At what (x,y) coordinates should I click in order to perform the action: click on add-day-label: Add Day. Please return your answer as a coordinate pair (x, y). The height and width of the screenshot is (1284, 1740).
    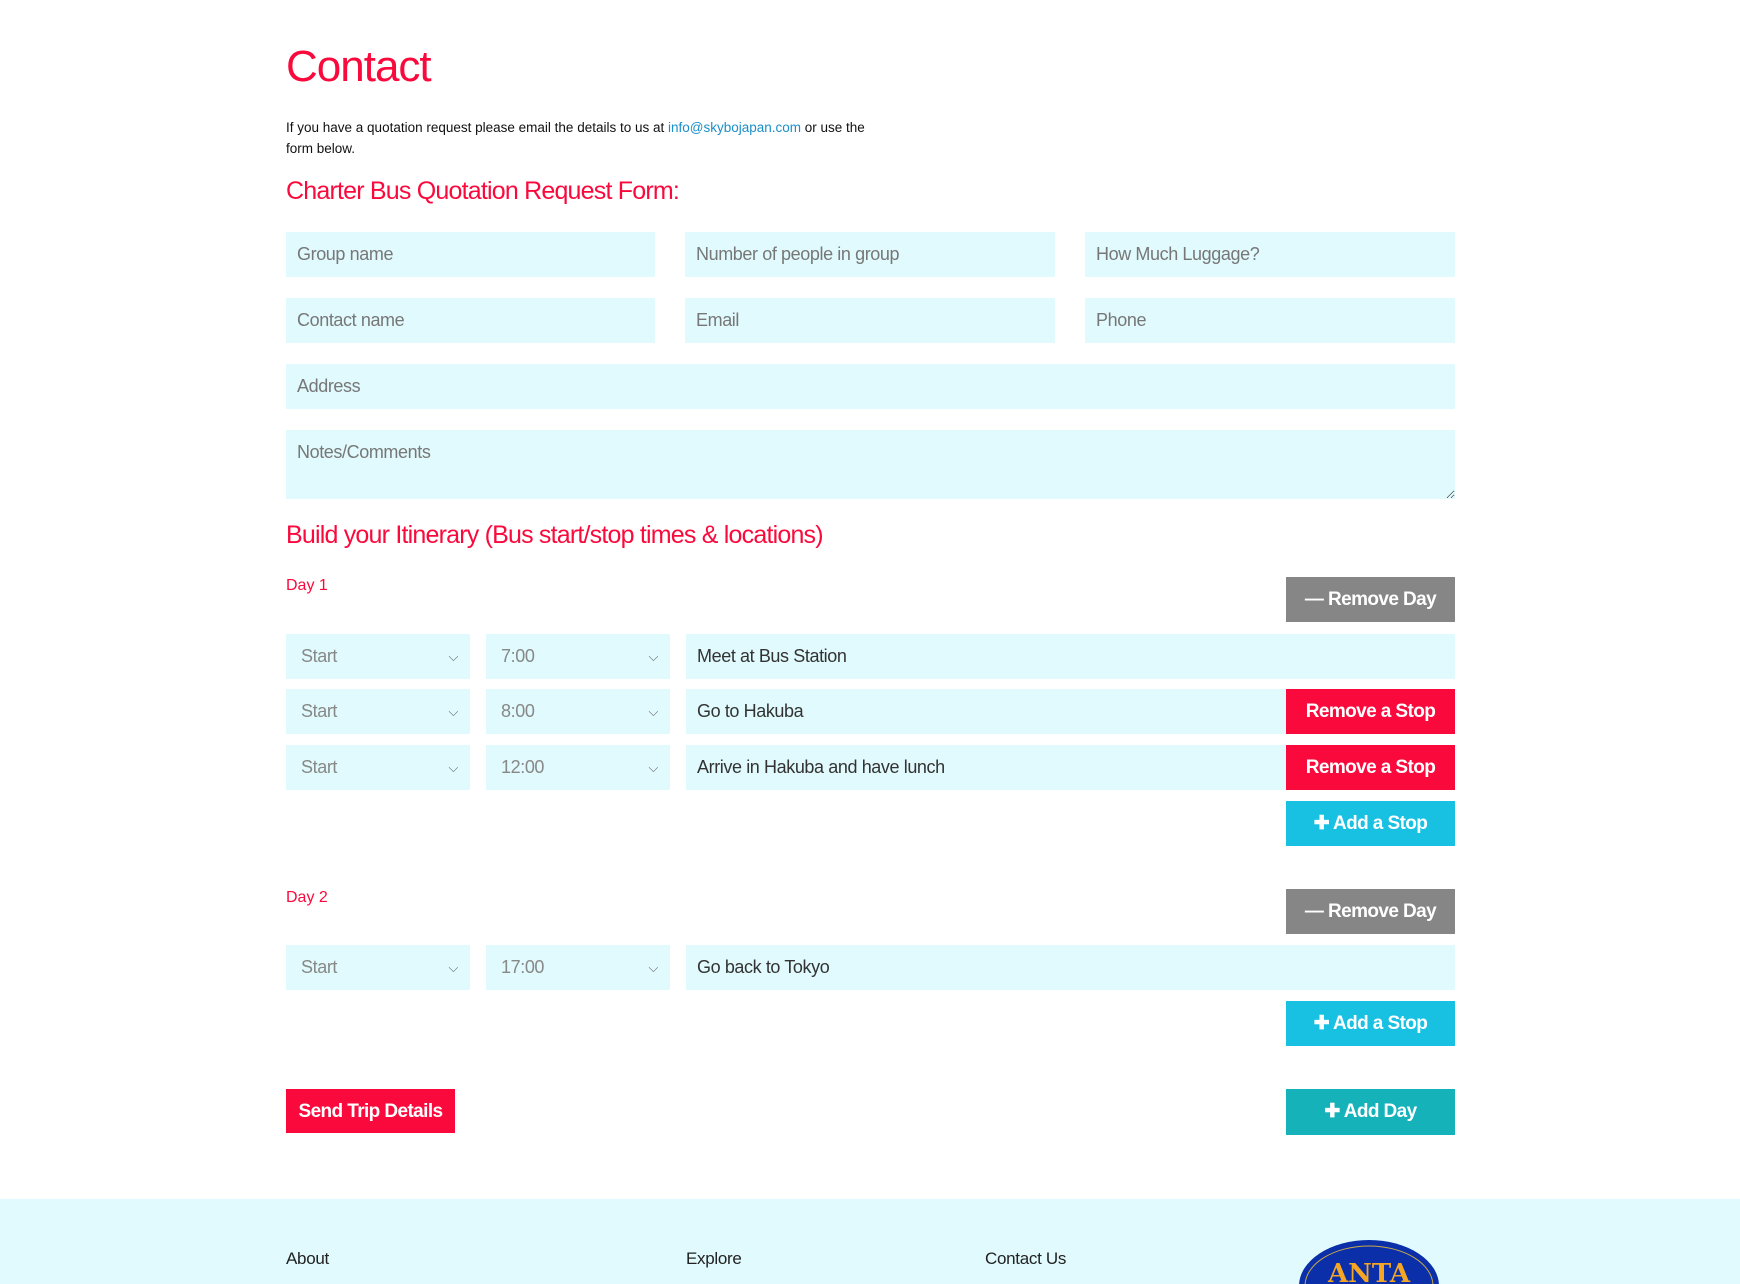
    Looking at the image, I should click on (1380, 1111).